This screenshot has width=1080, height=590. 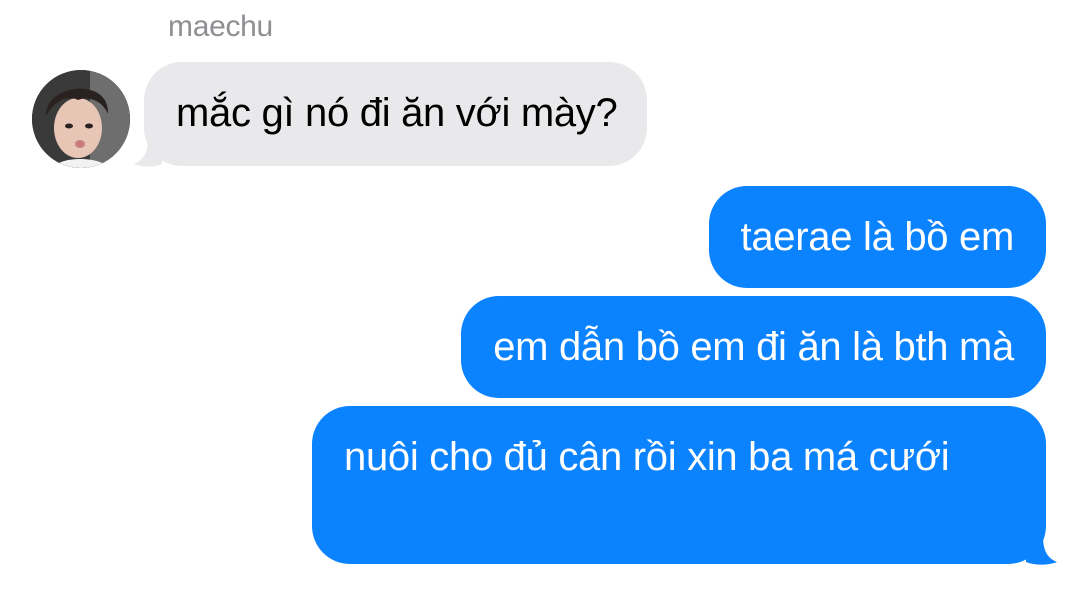 What do you see at coordinates (220, 26) in the screenshot?
I see `sender-name: maechu` at bounding box center [220, 26].